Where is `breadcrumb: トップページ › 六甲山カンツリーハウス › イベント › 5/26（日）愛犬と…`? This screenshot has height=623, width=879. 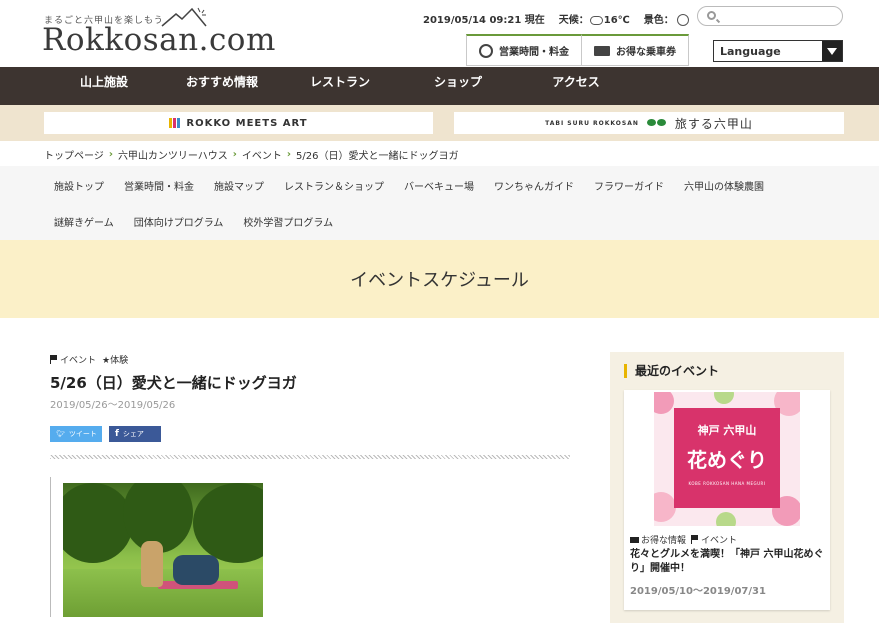 breadcrumb: トップページ › 六甲山カンツリーハウス › イベント › 5/26（日）愛犬と… is located at coordinates (251, 154).